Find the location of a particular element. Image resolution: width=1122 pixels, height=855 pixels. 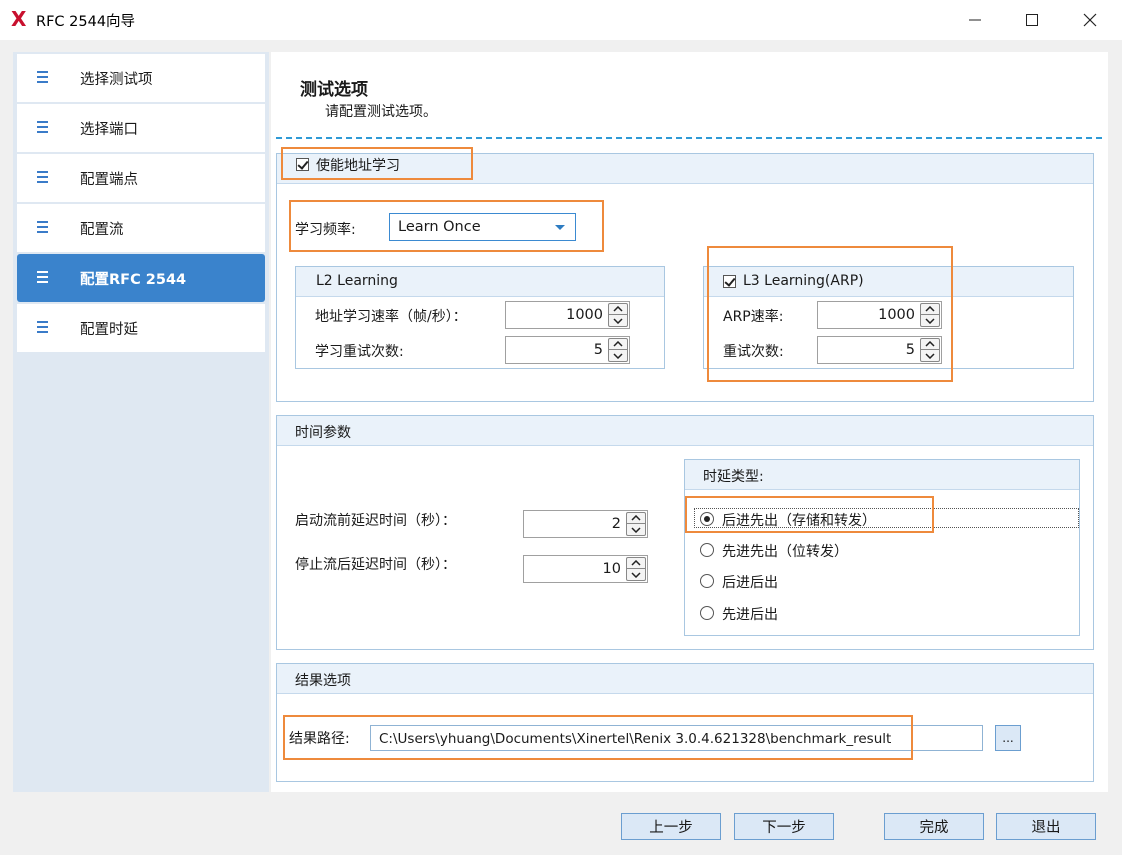

maximize-icon is located at coordinates (1032, 20).